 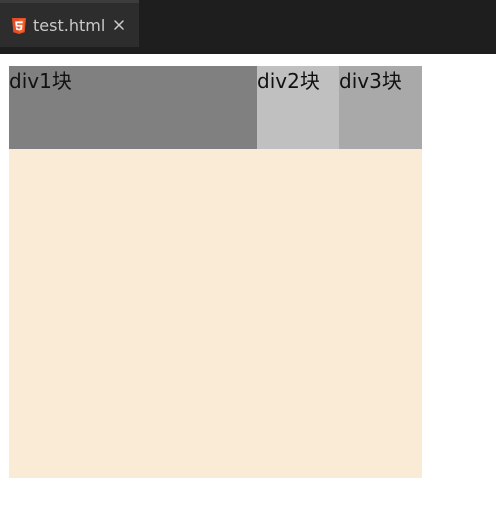 I want to click on tab-test-html: test.html, so click(x=69, y=23).